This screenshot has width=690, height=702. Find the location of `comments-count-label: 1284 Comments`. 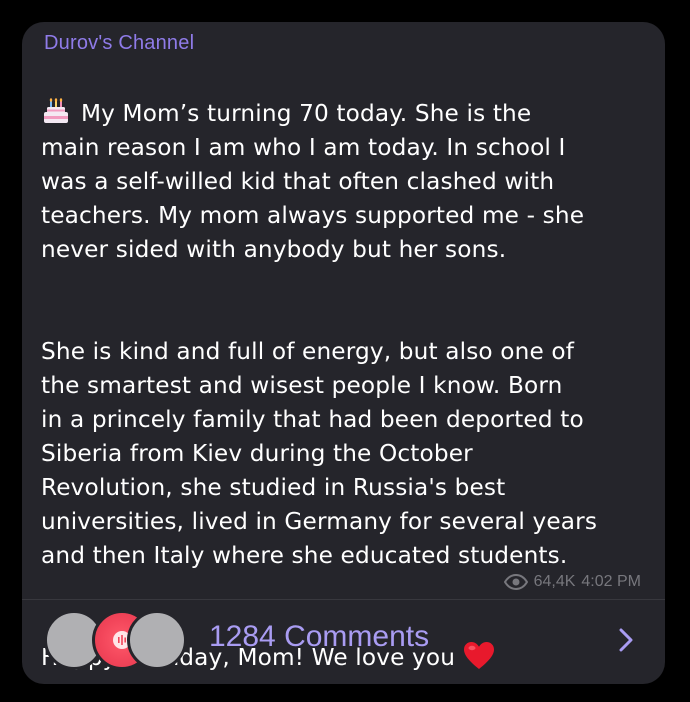

comments-count-label: 1284 Comments is located at coordinates (319, 637).